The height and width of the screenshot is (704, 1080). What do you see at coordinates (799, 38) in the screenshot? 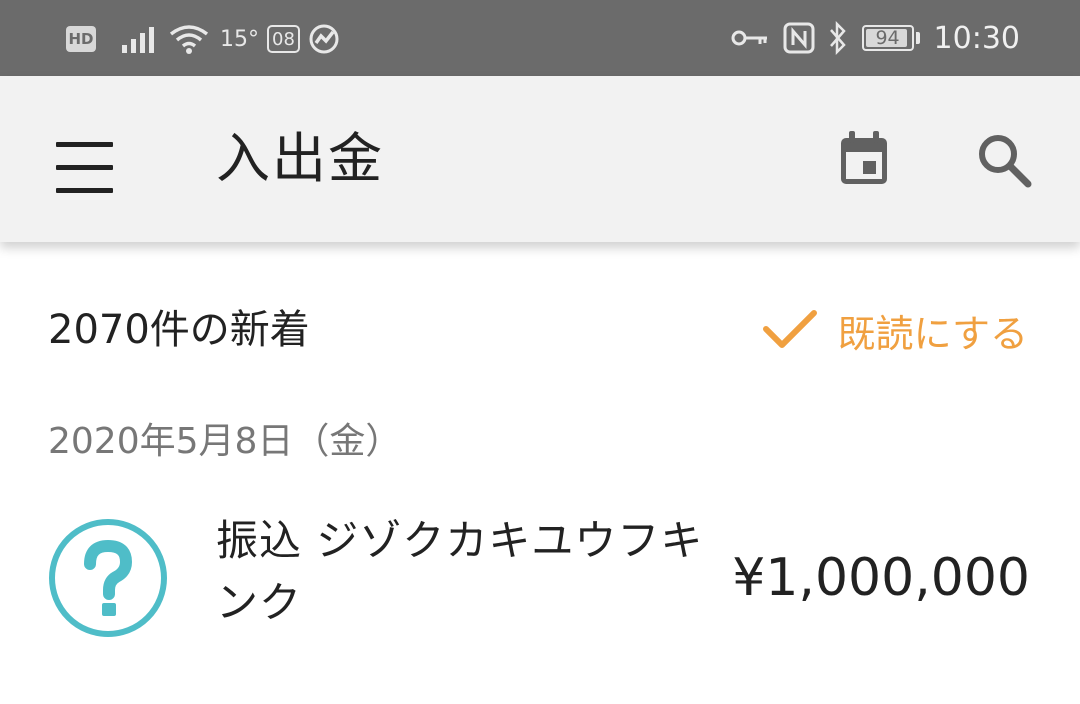
I see `nfc-icon` at bounding box center [799, 38].